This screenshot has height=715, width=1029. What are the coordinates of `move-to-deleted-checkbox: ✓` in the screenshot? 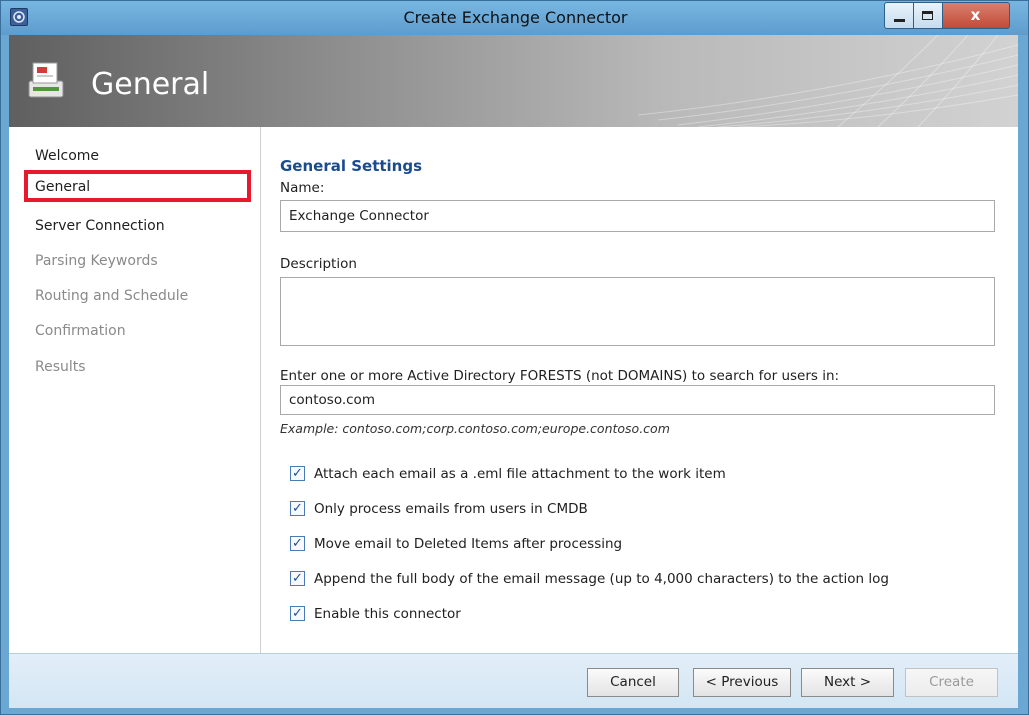 It's located at (297, 543).